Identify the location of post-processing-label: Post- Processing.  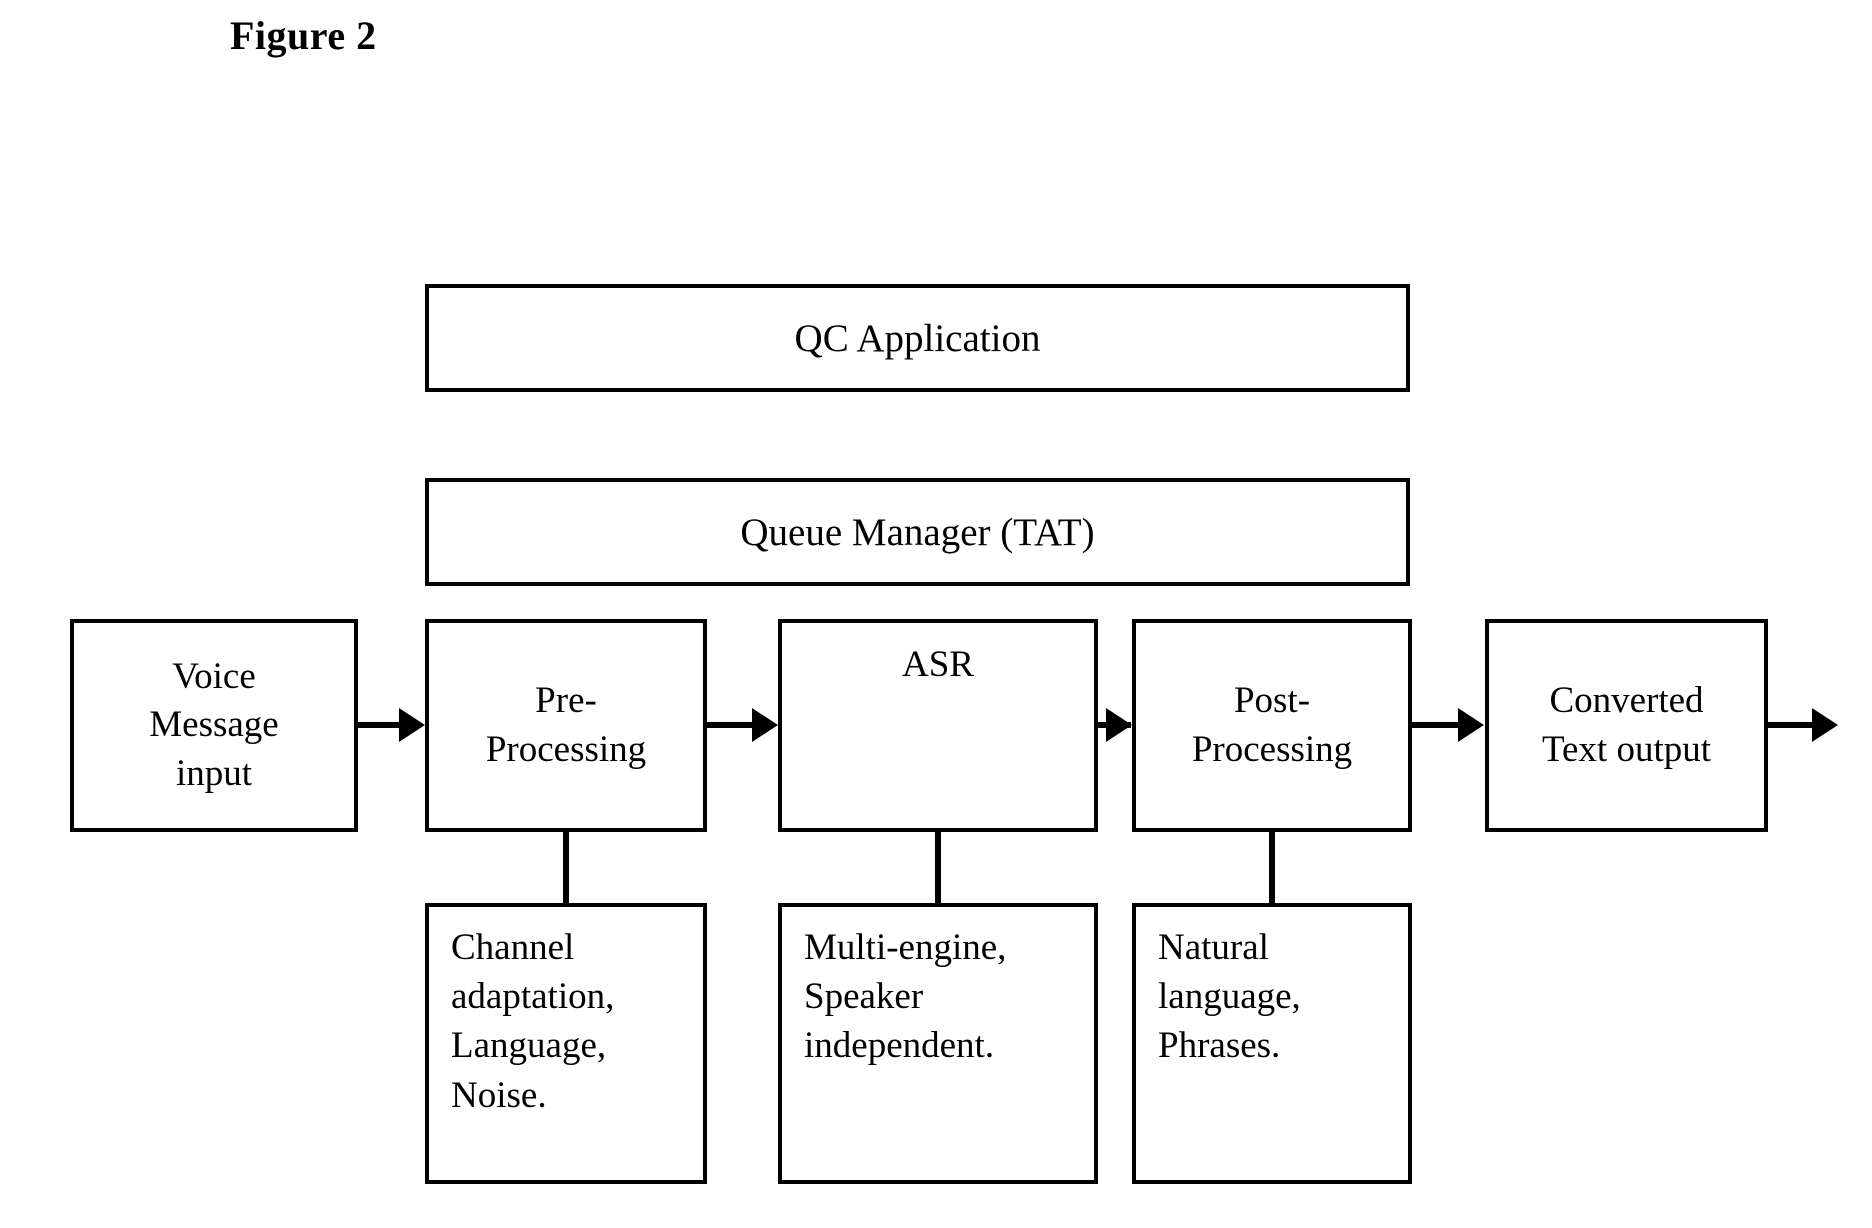
(1272, 725).